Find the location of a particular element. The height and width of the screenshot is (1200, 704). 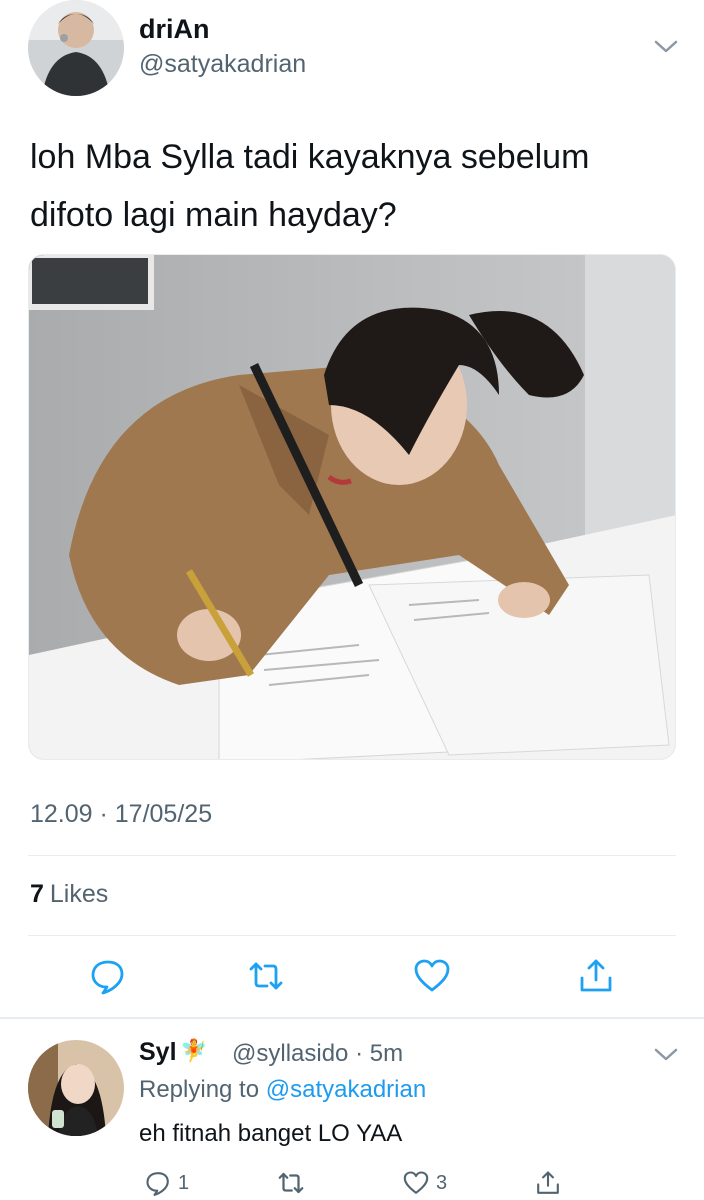

replying-to-mention: @satyakadrian is located at coordinates (346, 1089).